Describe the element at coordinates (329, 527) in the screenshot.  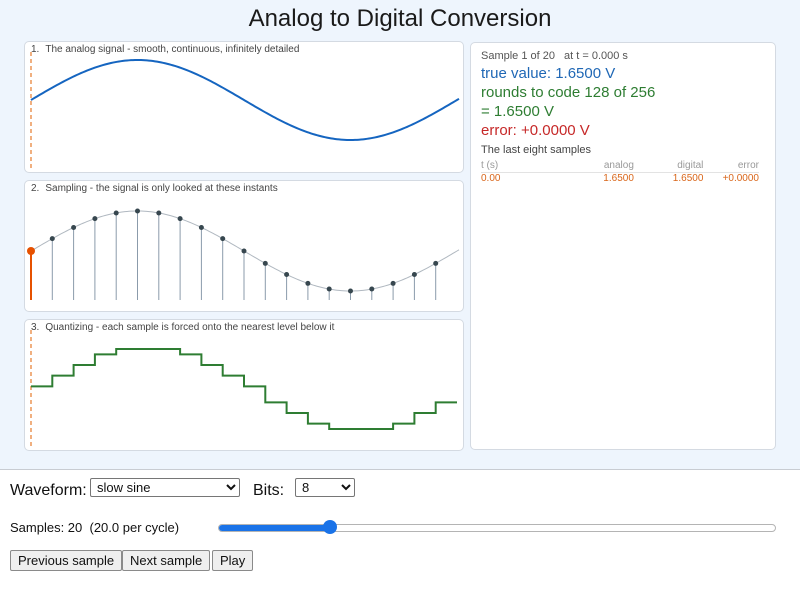
I see `samples-slider-thumb` at that location.